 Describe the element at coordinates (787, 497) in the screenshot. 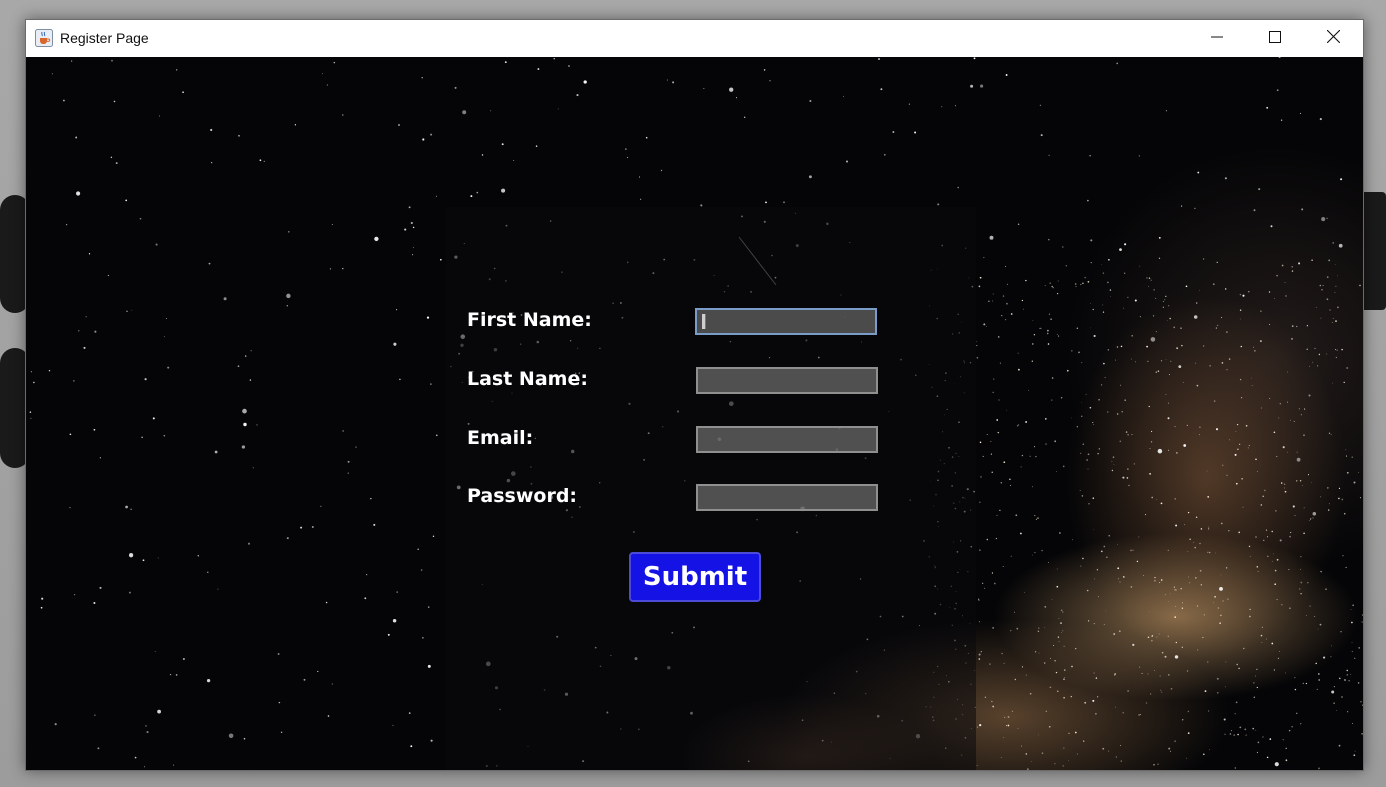

I see `password-input` at that location.